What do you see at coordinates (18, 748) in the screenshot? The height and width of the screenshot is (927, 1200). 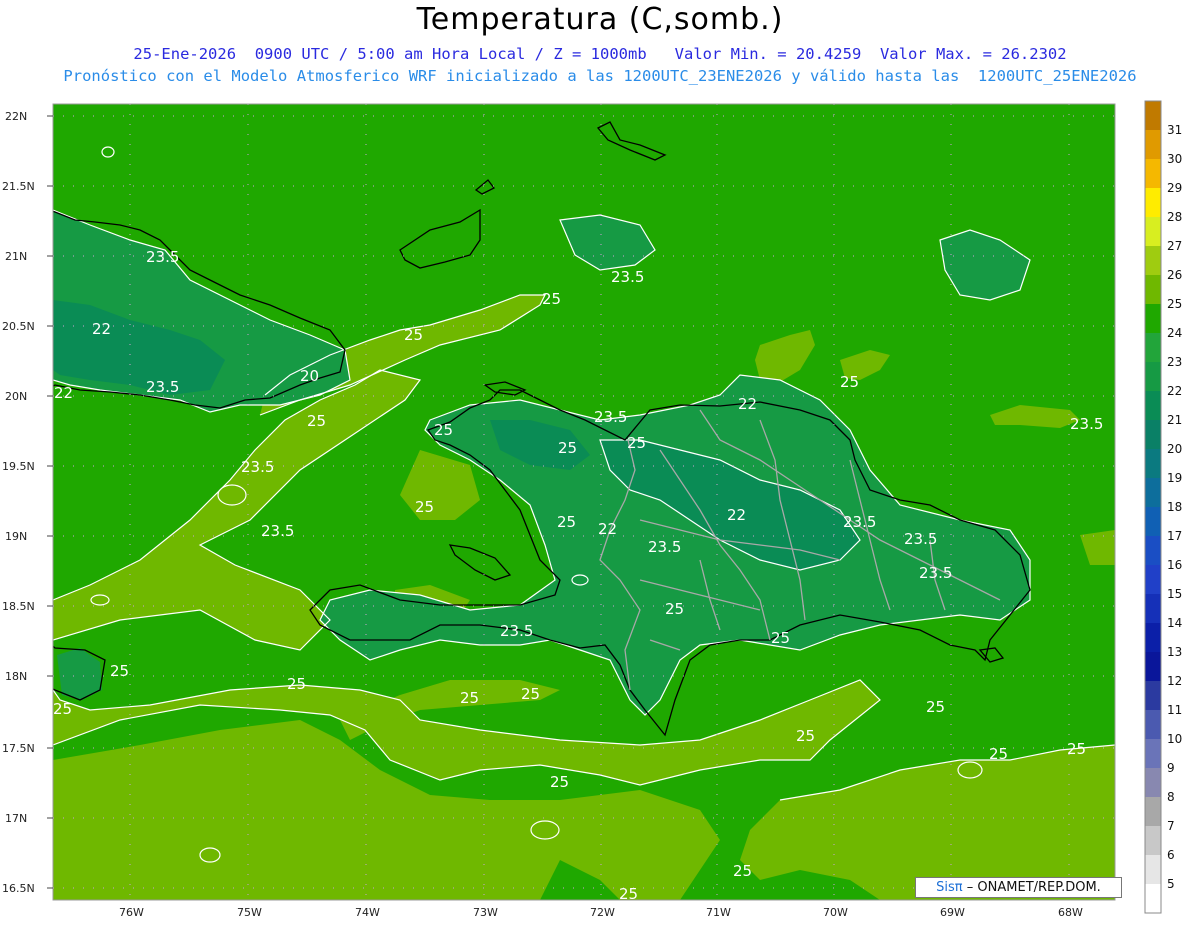 I see `lat-tick-label: 17.5N` at bounding box center [18, 748].